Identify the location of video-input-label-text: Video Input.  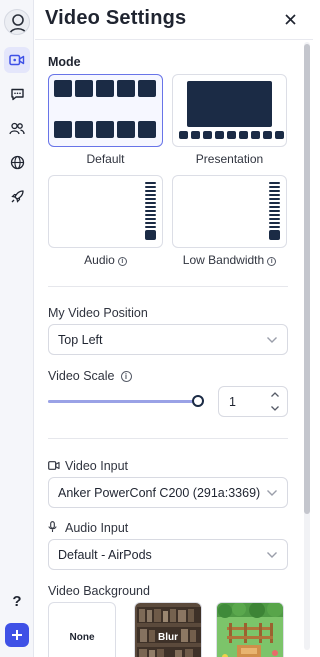
(97, 466).